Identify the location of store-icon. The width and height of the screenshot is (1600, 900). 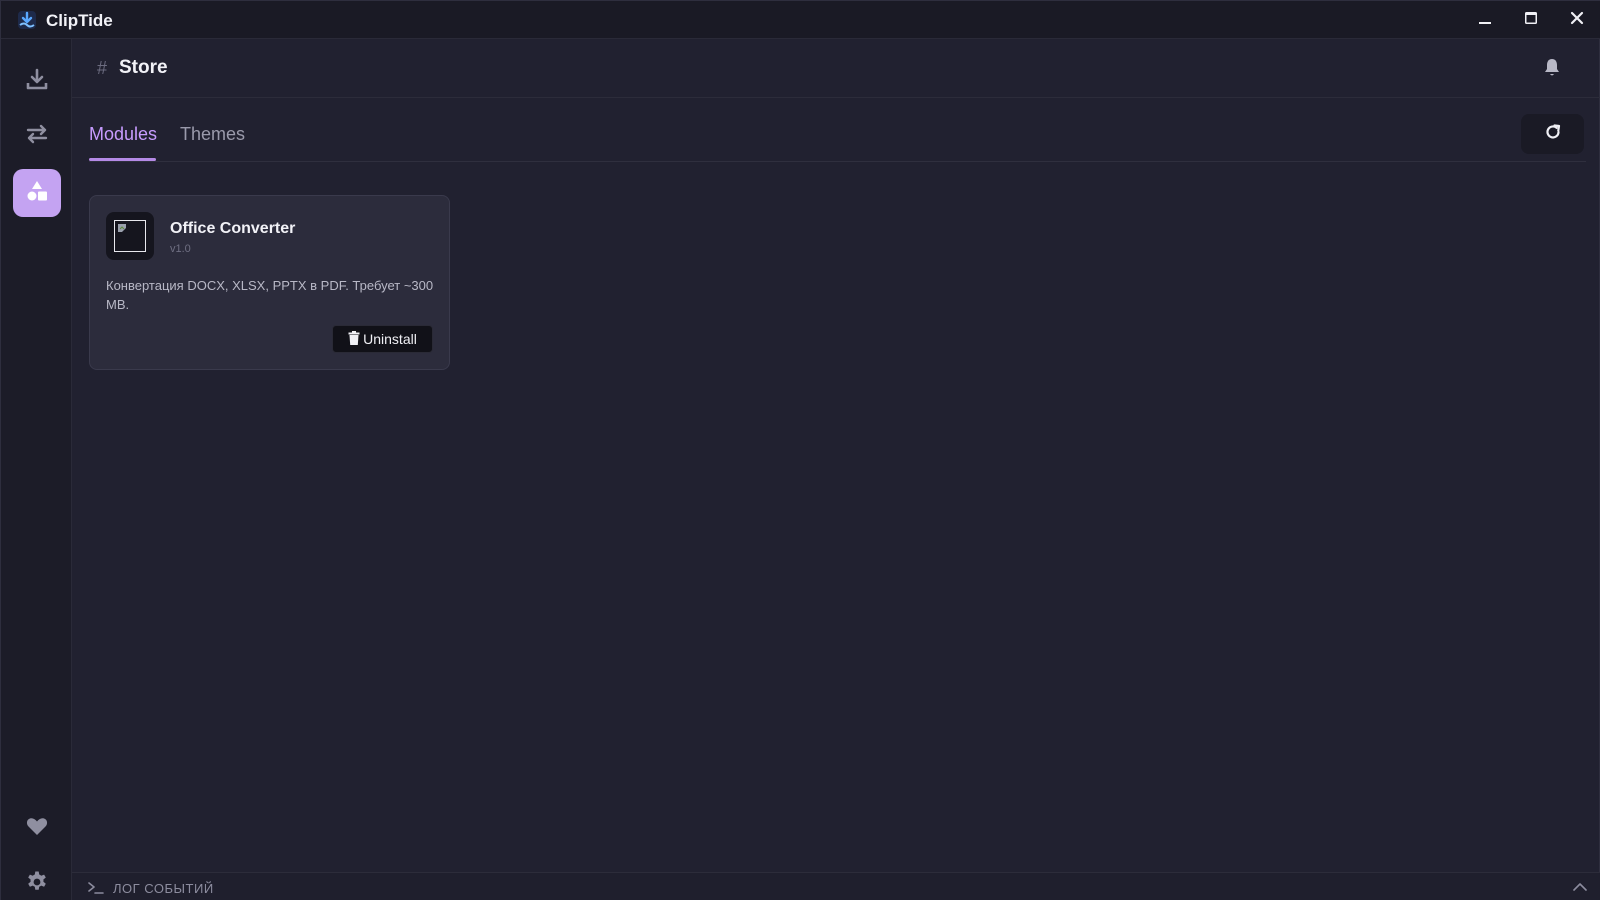
(37, 193).